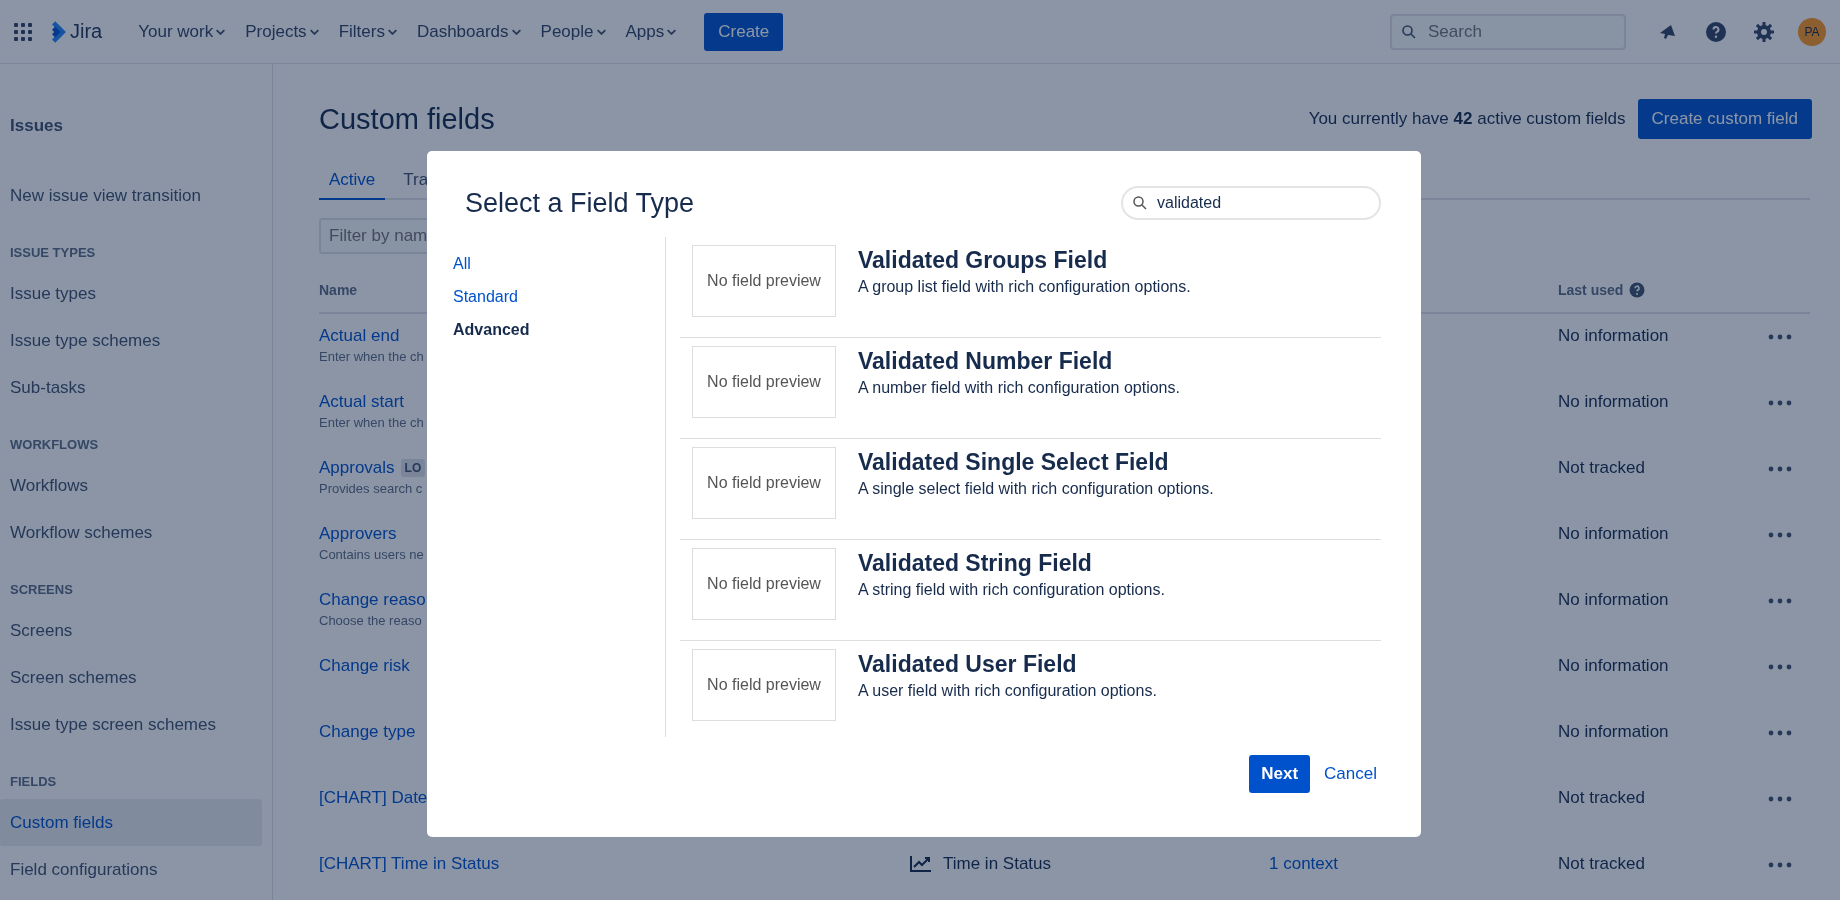 Image resolution: width=1840 pixels, height=900 pixels. I want to click on app-grid-icon, so click(23, 31).